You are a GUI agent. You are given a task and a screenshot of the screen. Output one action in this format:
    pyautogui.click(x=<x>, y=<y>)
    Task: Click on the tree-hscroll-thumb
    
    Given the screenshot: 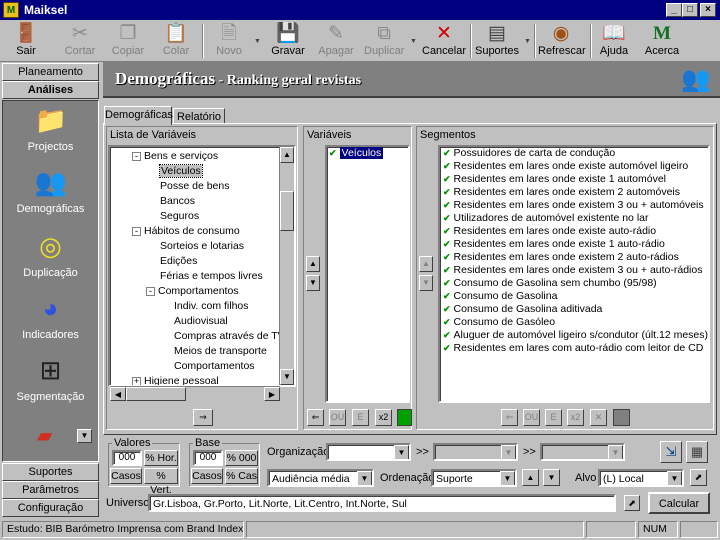 What is the action you would take?
    pyautogui.click(x=156, y=394)
    